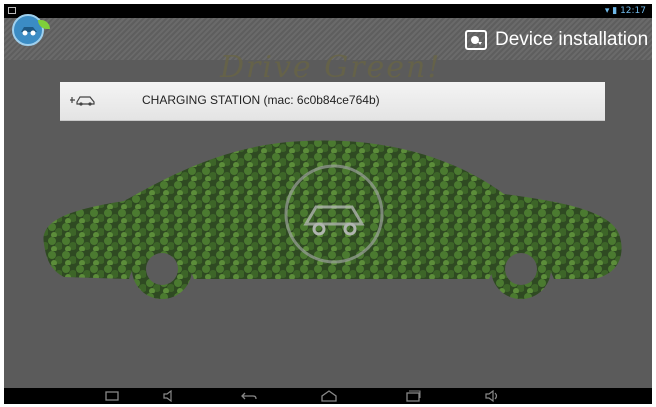  I want to click on wifi-icon: ▾, so click(607, 11).